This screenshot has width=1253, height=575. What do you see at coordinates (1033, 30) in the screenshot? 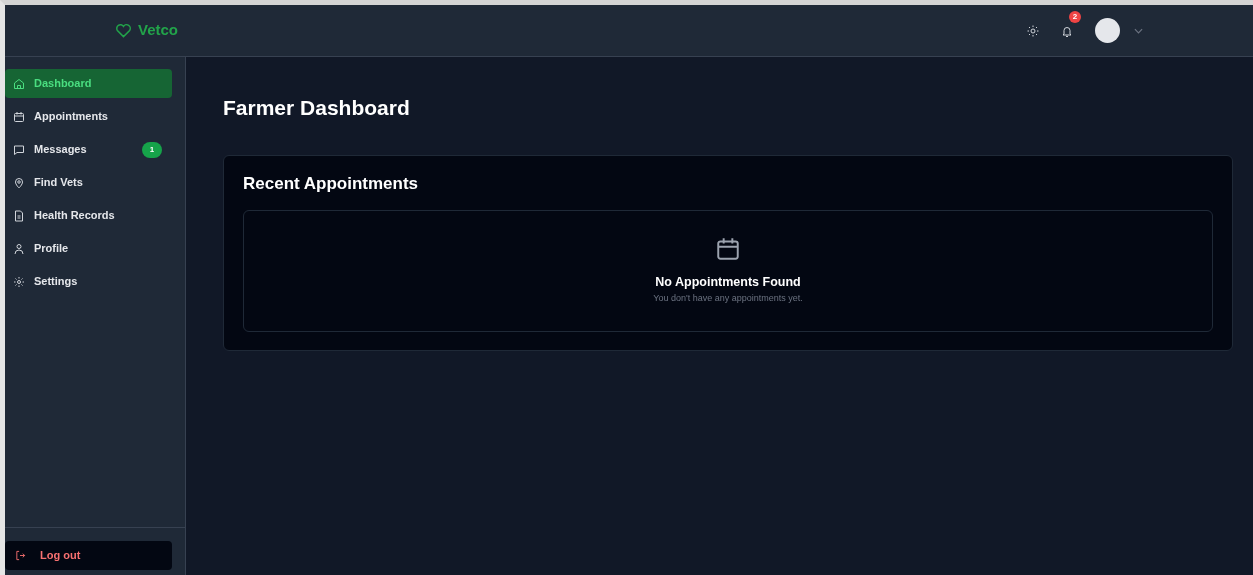
I see `sun-icon` at bounding box center [1033, 30].